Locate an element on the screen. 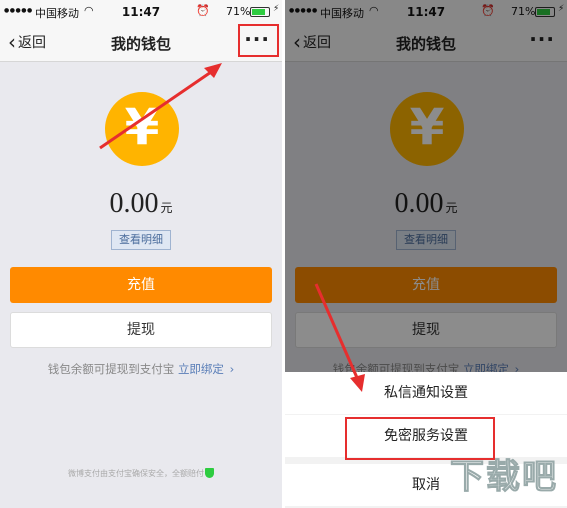 This screenshot has height=508, width=567. view-details-button: 查看明细 is located at coordinates (141, 240).